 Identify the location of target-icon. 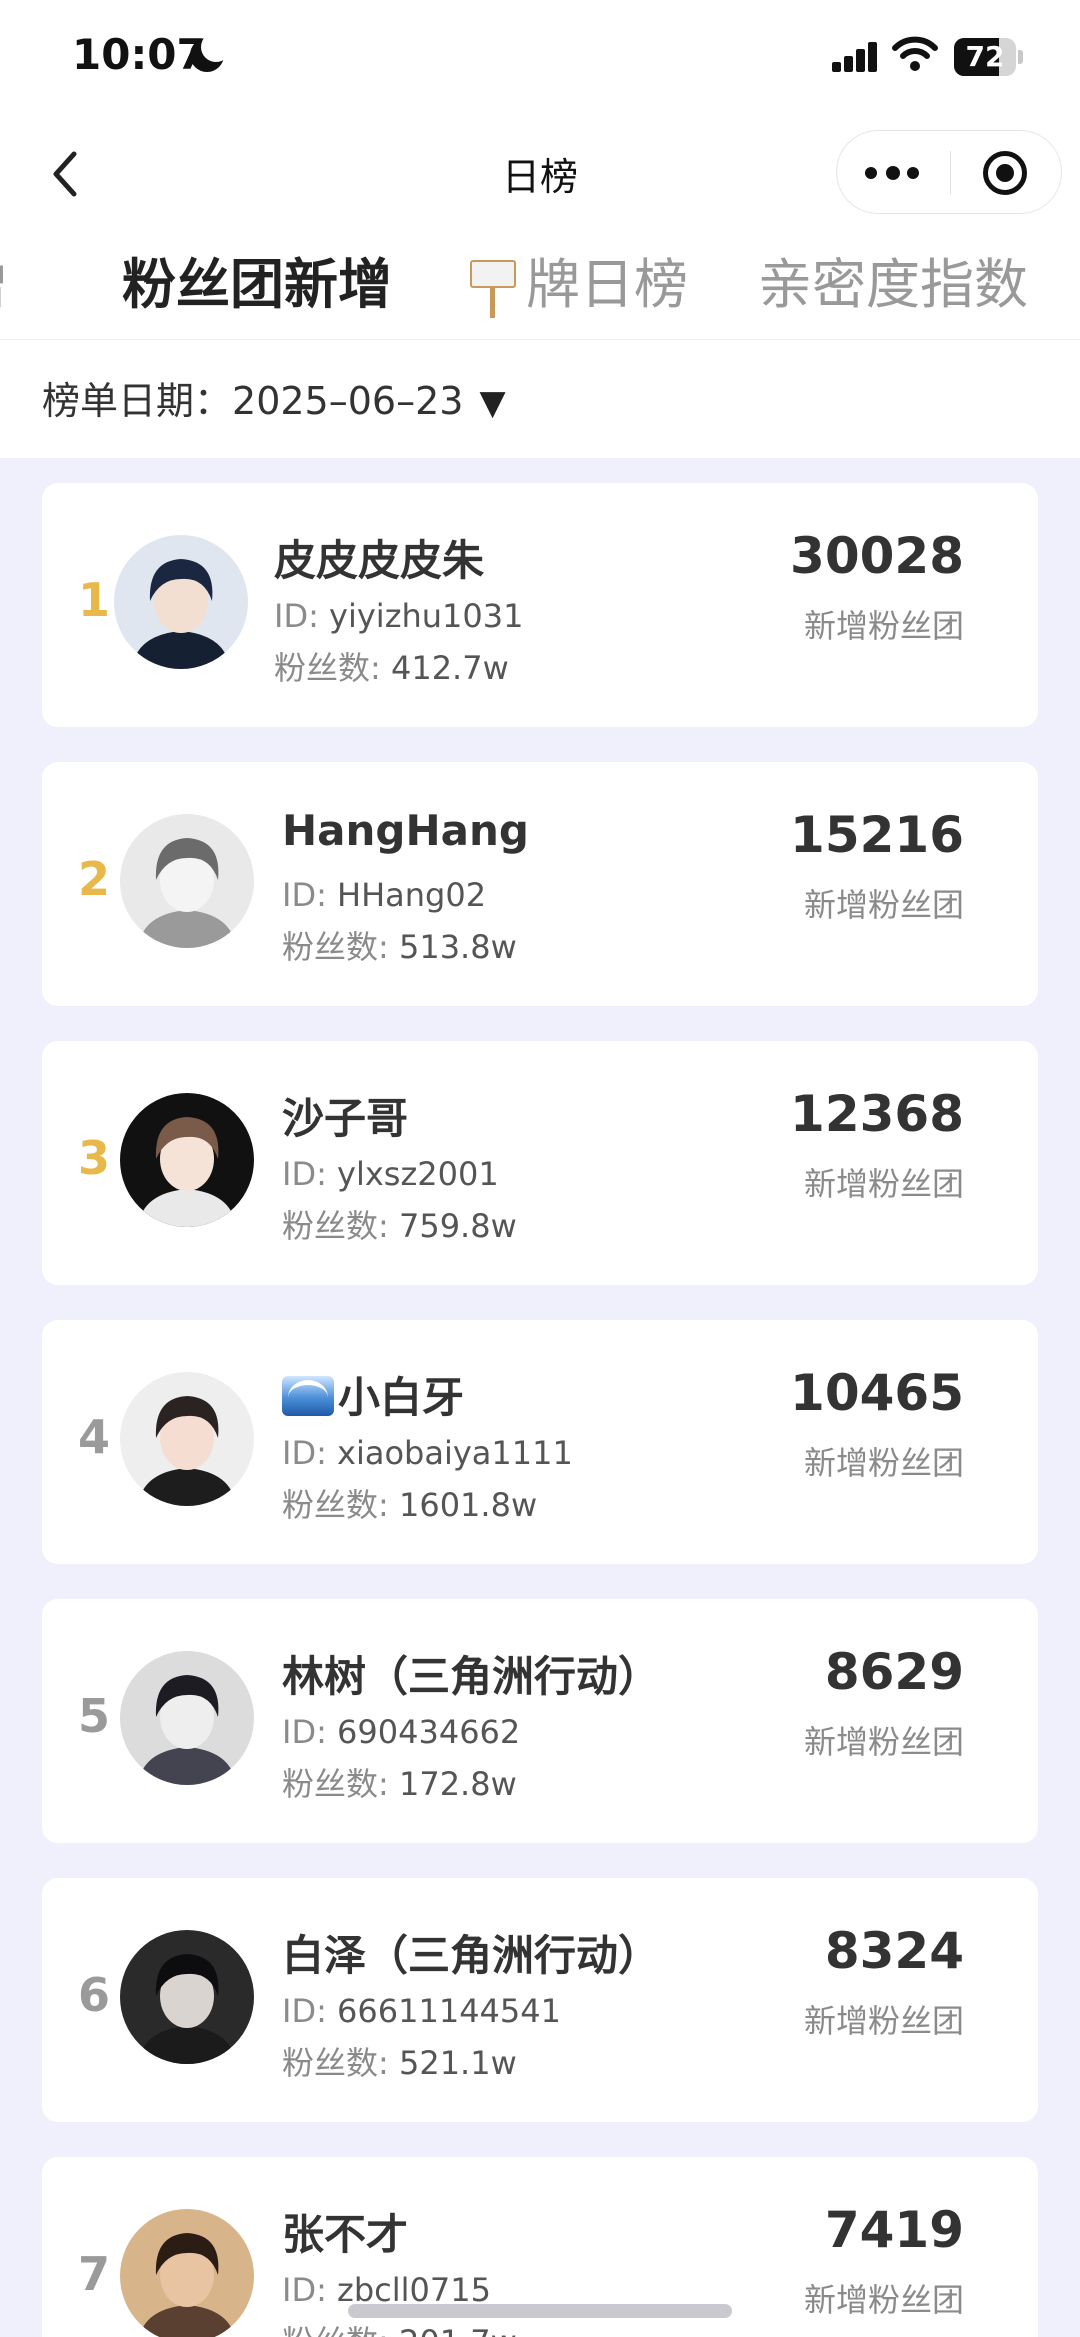
(1005, 173).